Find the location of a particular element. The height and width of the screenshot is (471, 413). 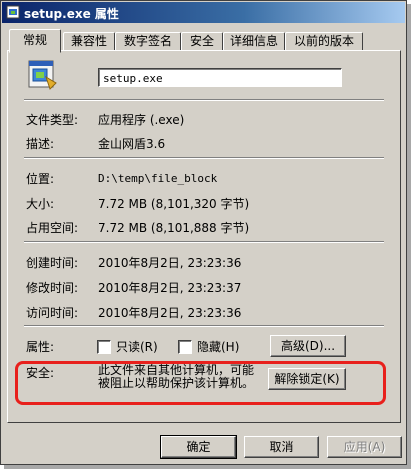

location-label: 位置: is located at coordinates (40, 179).